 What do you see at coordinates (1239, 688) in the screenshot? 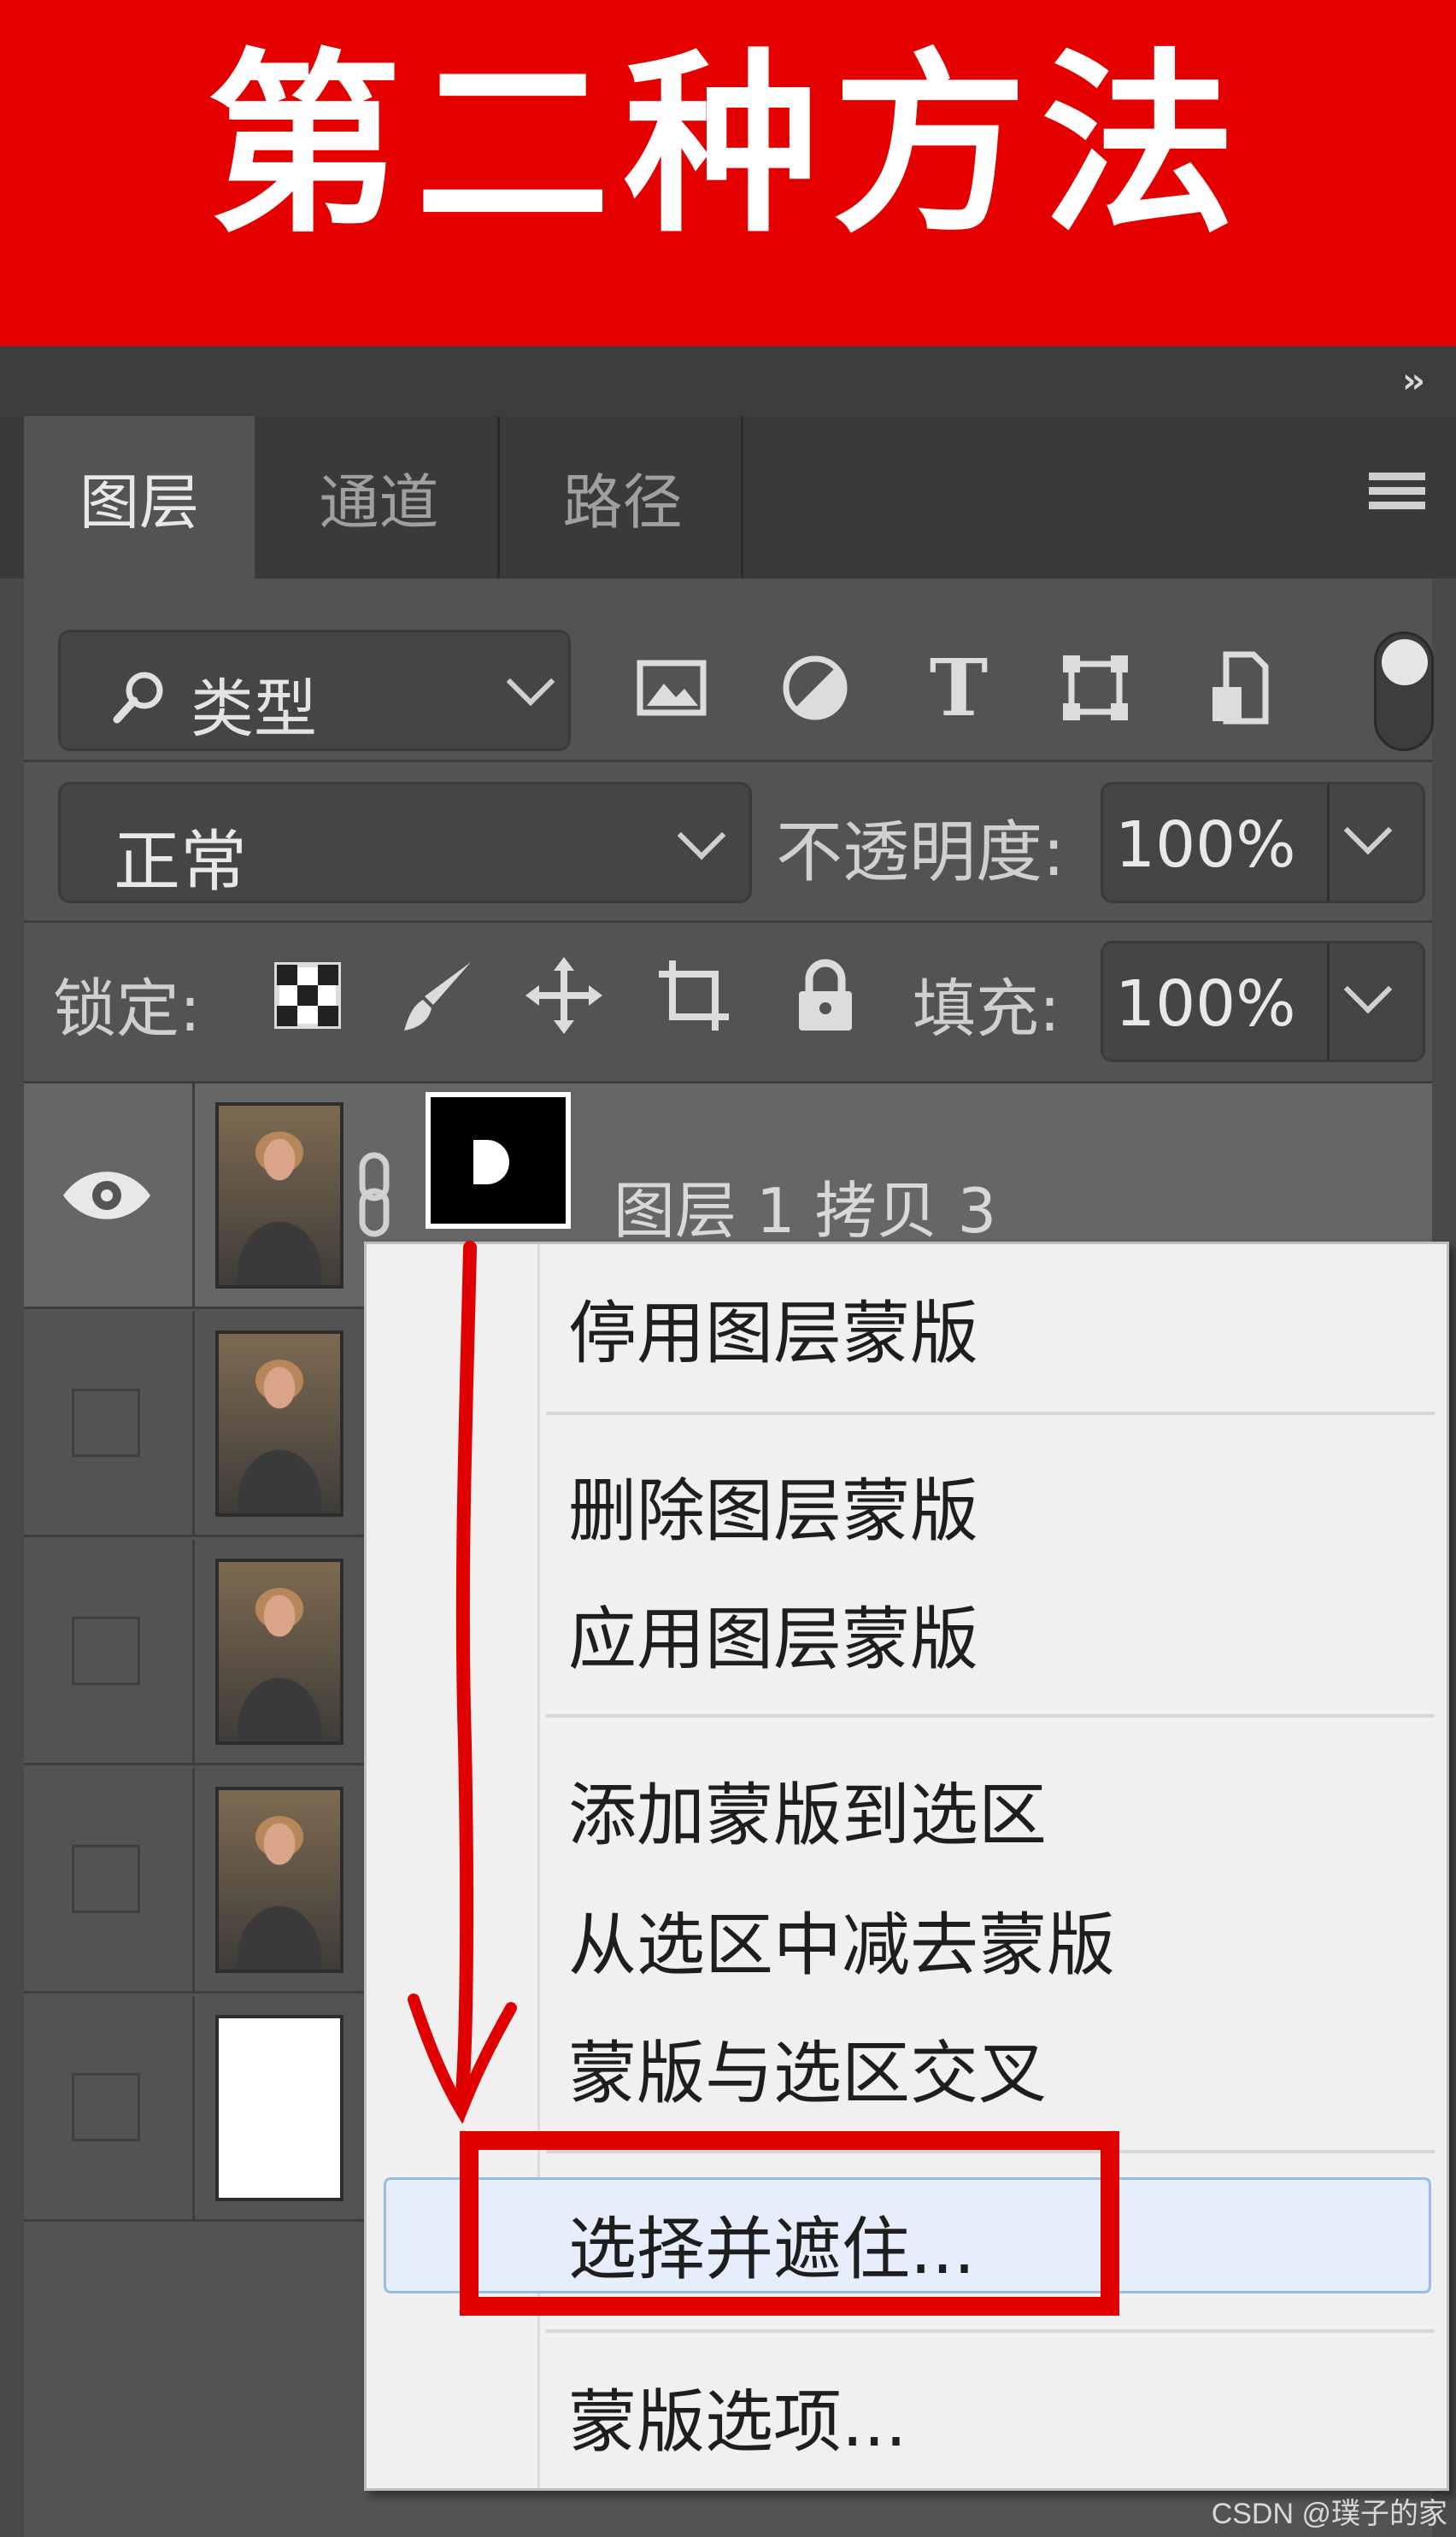
I see `smart-object-filter-icon` at bounding box center [1239, 688].